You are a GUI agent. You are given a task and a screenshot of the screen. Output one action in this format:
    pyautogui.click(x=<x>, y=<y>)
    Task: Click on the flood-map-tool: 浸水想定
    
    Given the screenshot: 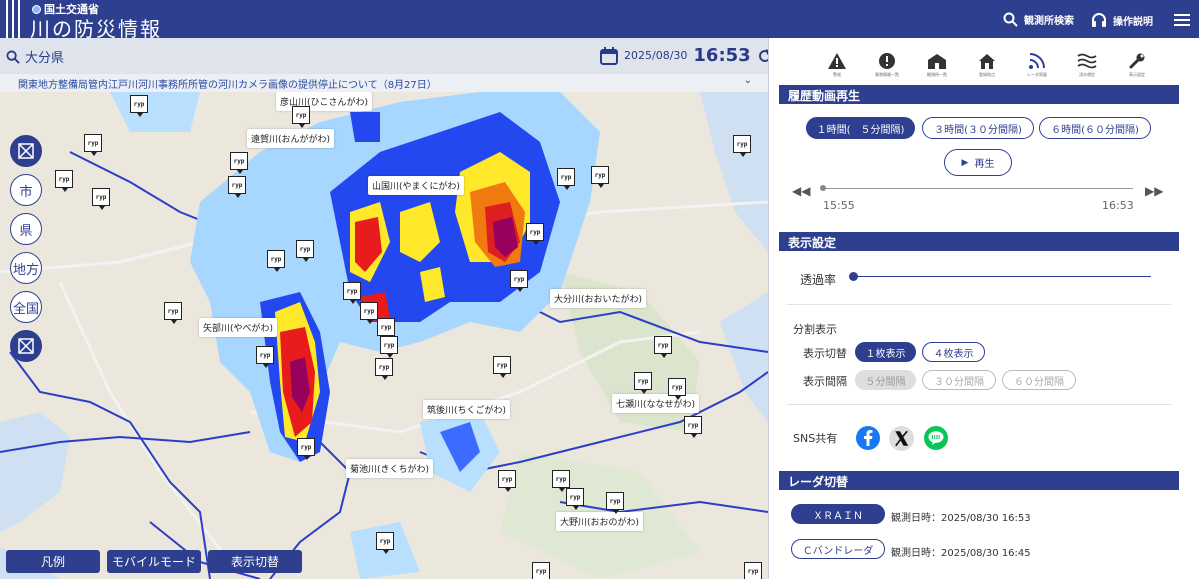 What is the action you would take?
    pyautogui.click(x=1087, y=65)
    